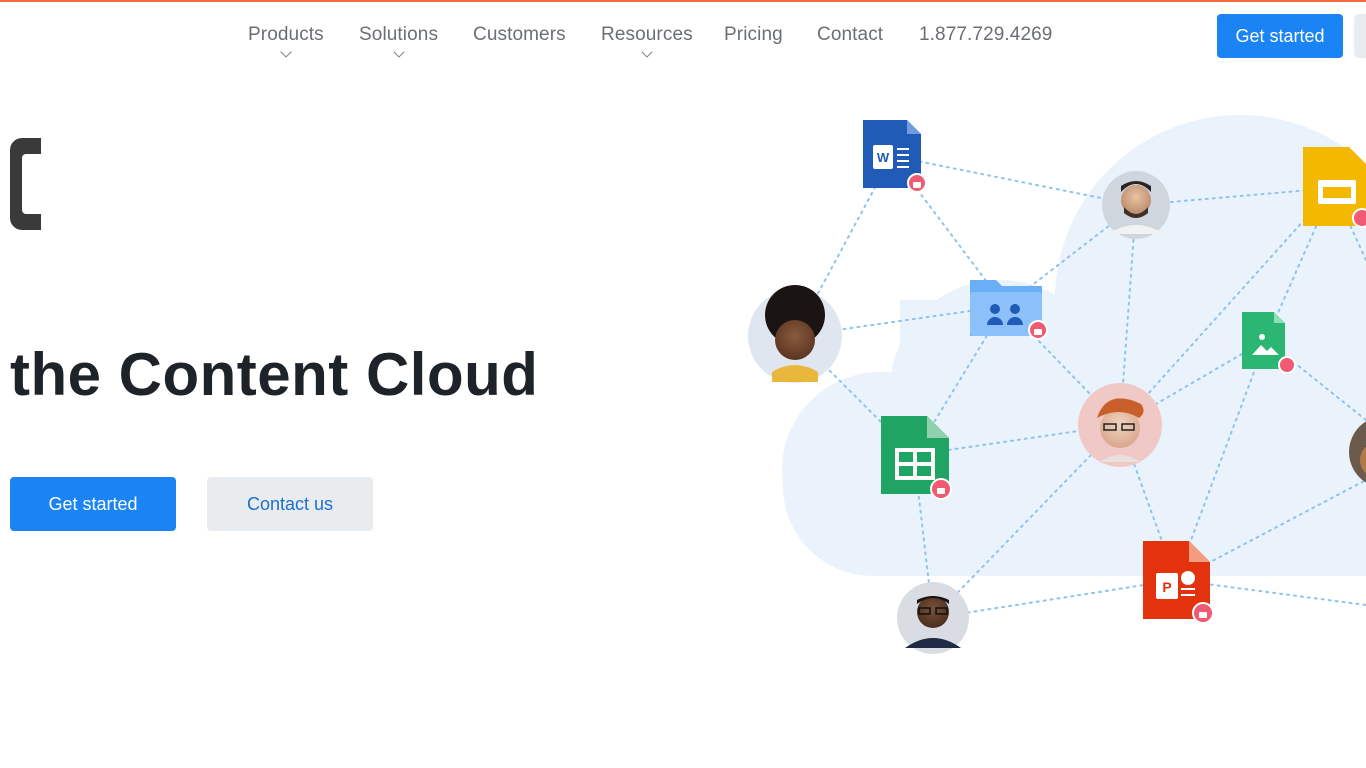 This screenshot has width=1366, height=768. Describe the element at coordinates (274, 374) in the screenshot. I see `hero-headline: the Content Cloud` at that location.